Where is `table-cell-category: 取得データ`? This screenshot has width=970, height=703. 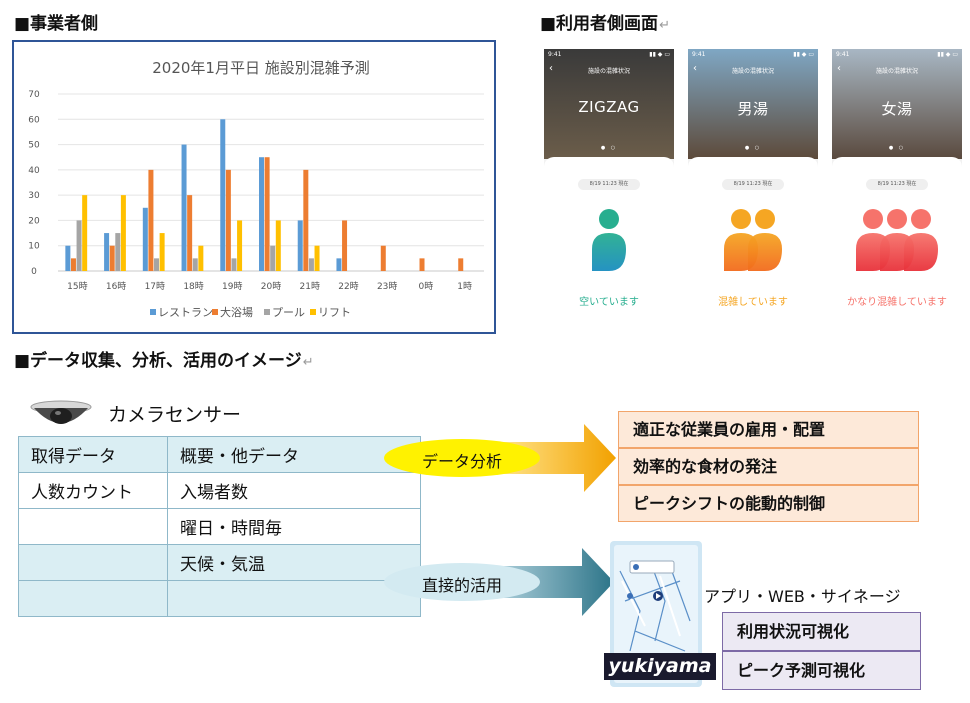
table-cell-category: 取得データ is located at coordinates (93, 454).